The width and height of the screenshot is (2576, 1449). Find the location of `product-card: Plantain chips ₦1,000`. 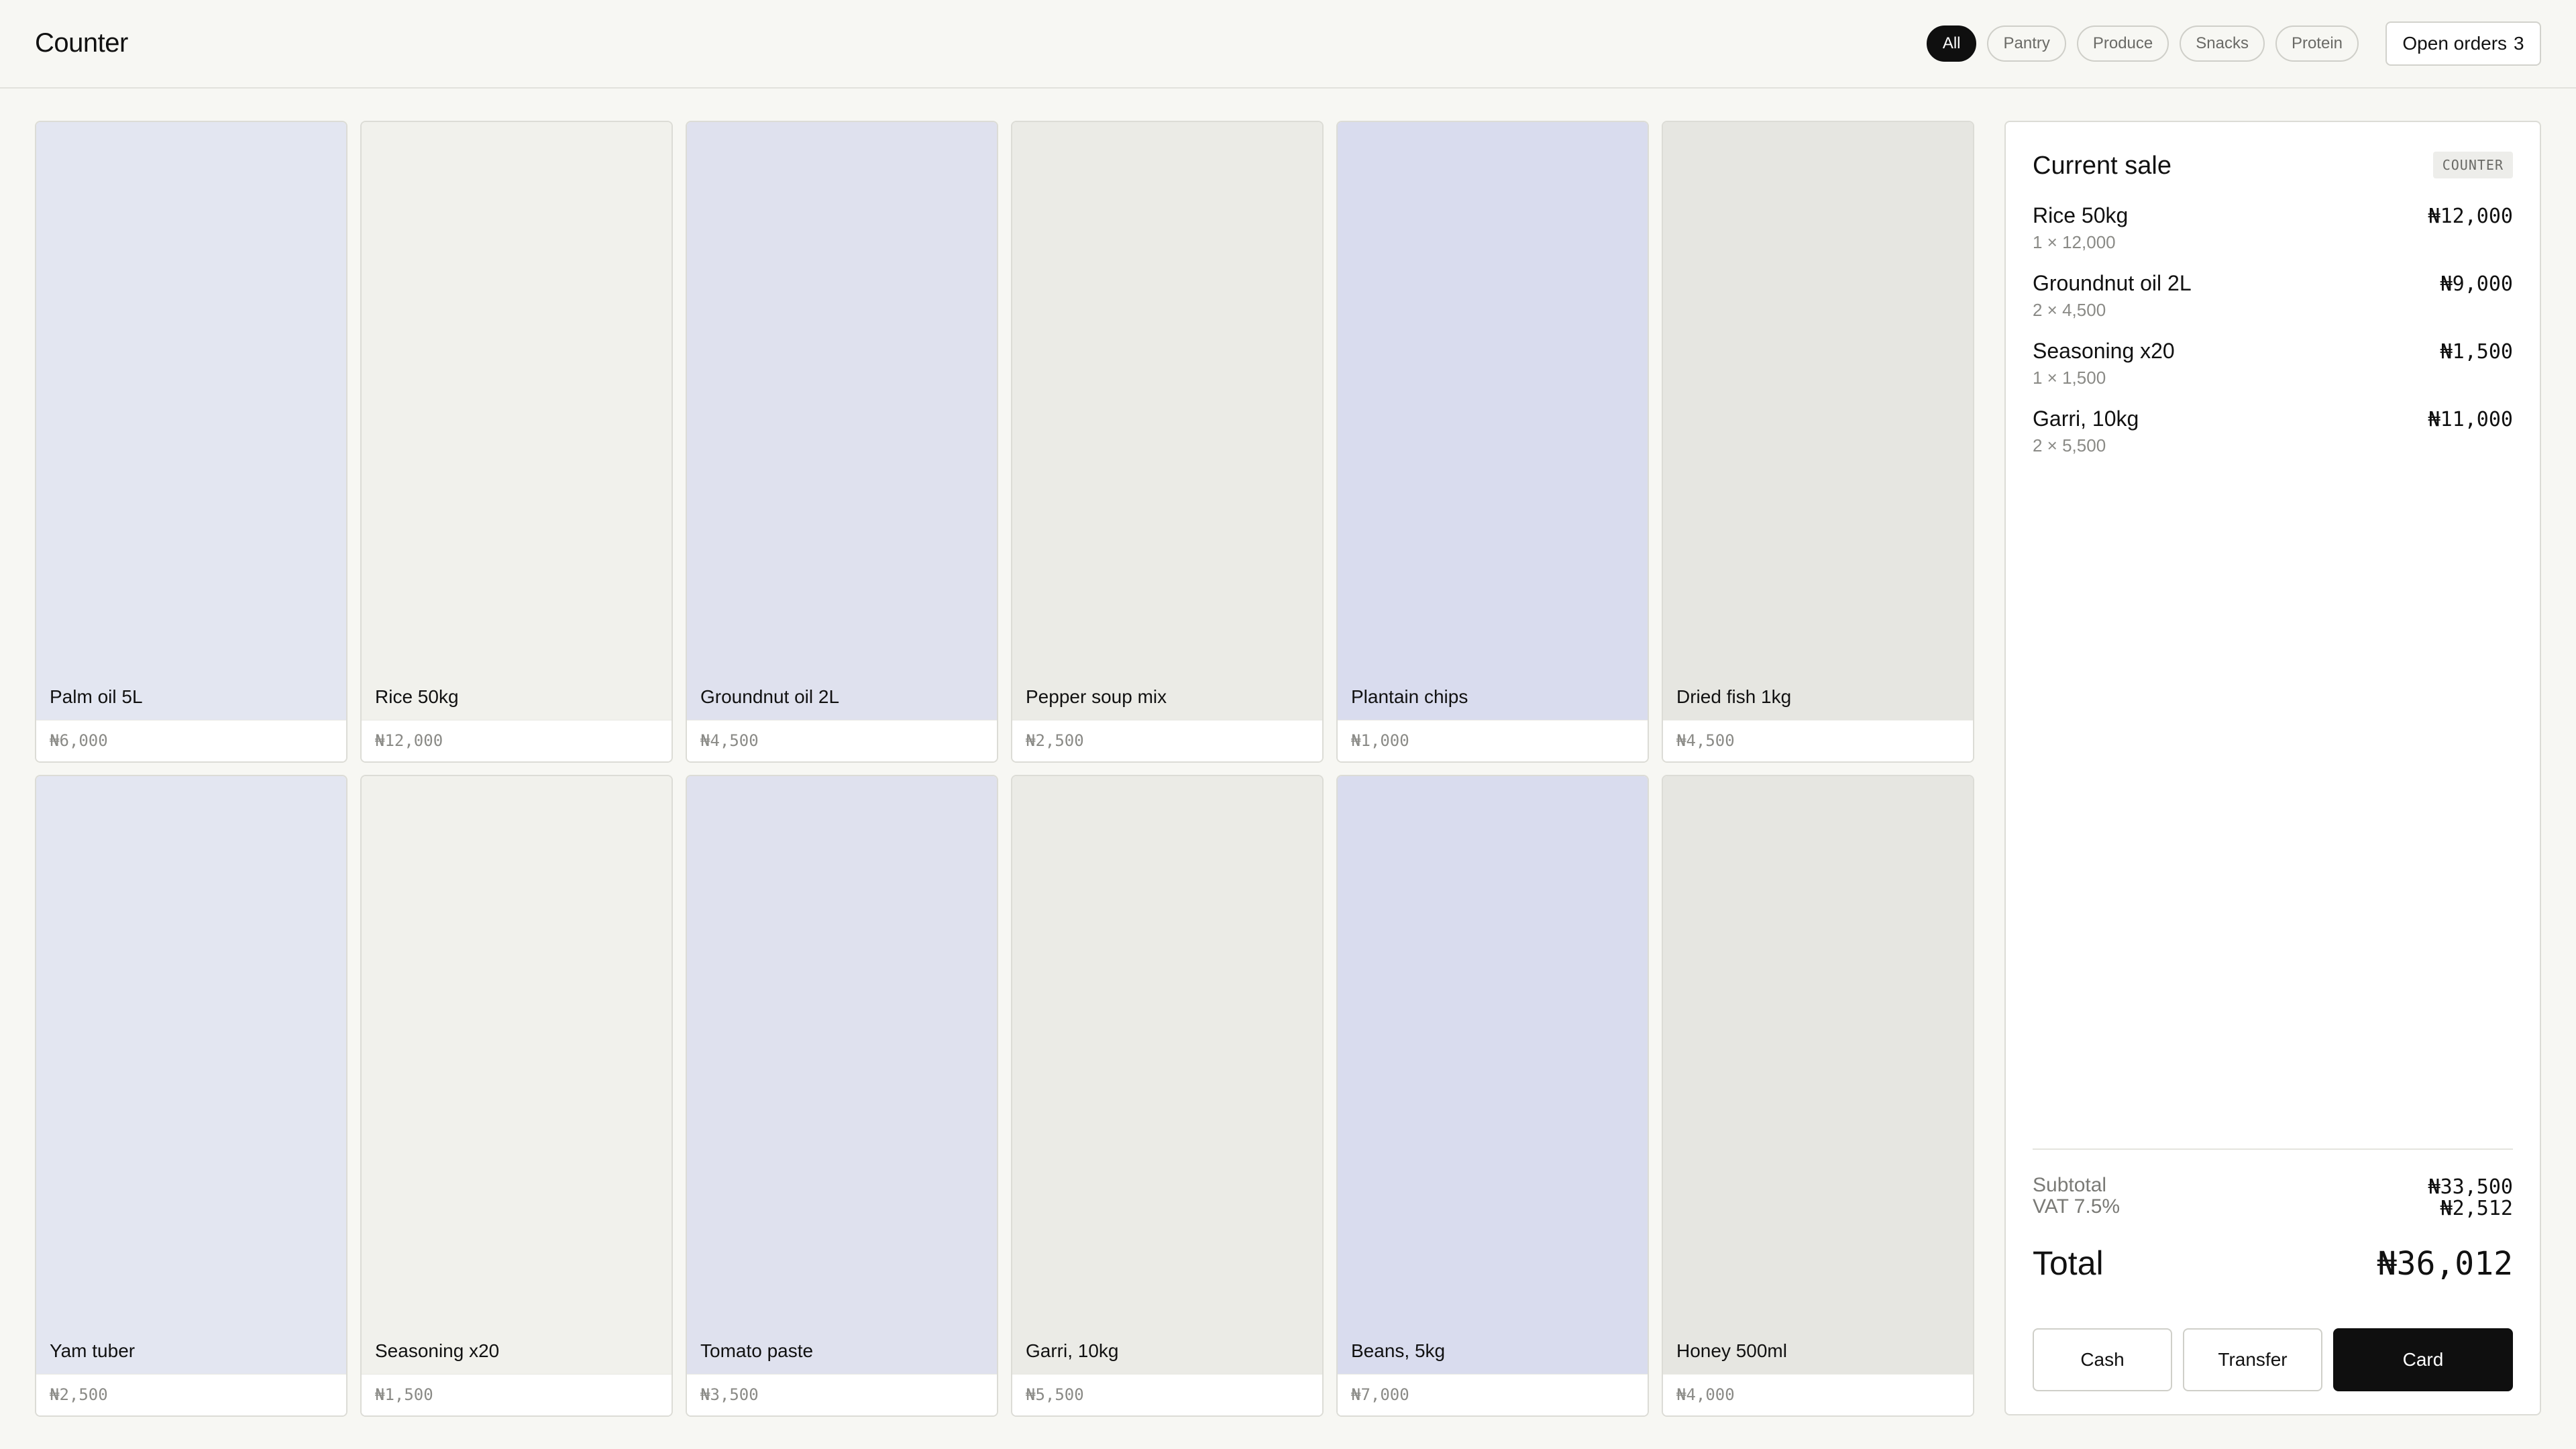

product-card: Plantain chips ₦1,000 is located at coordinates (1492, 442).